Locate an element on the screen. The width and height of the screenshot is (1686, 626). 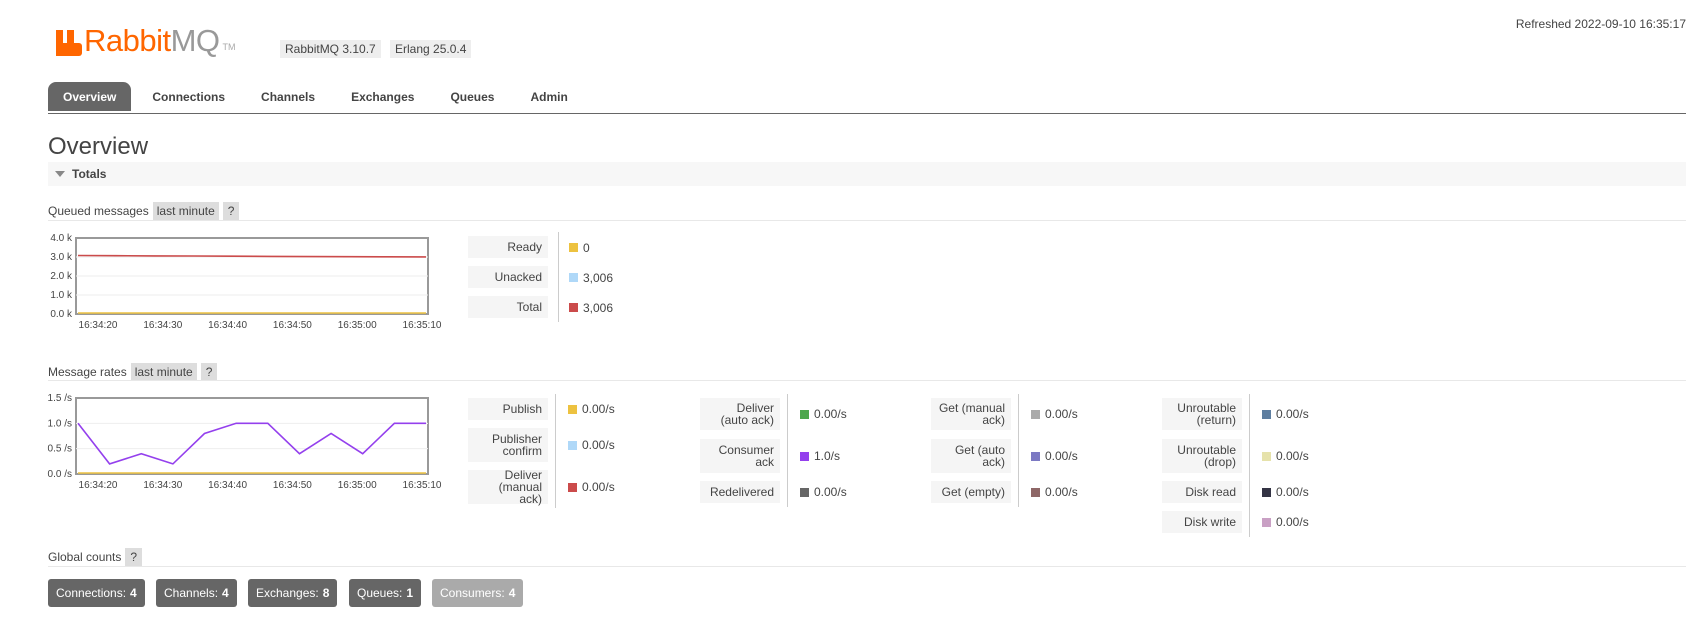
rates-chart-xtick: 16:35:00 is located at coordinates (357, 485).